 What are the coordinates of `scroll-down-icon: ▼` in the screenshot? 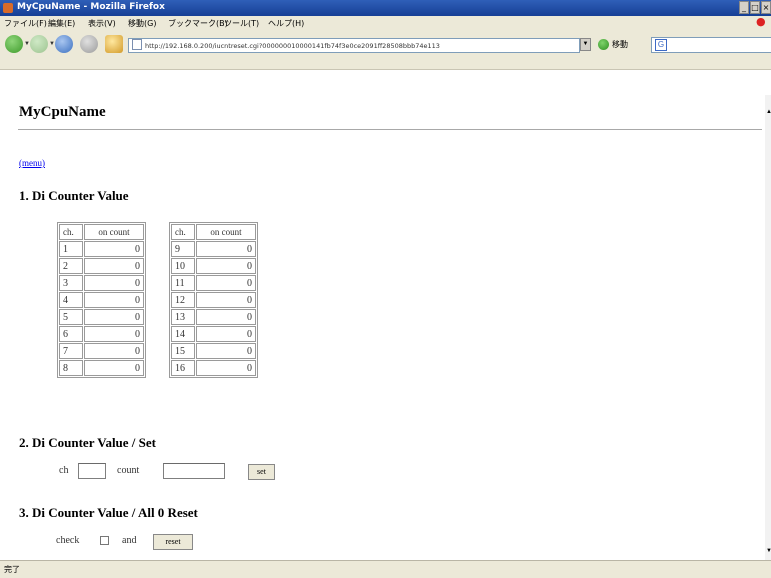 It's located at (768, 551).